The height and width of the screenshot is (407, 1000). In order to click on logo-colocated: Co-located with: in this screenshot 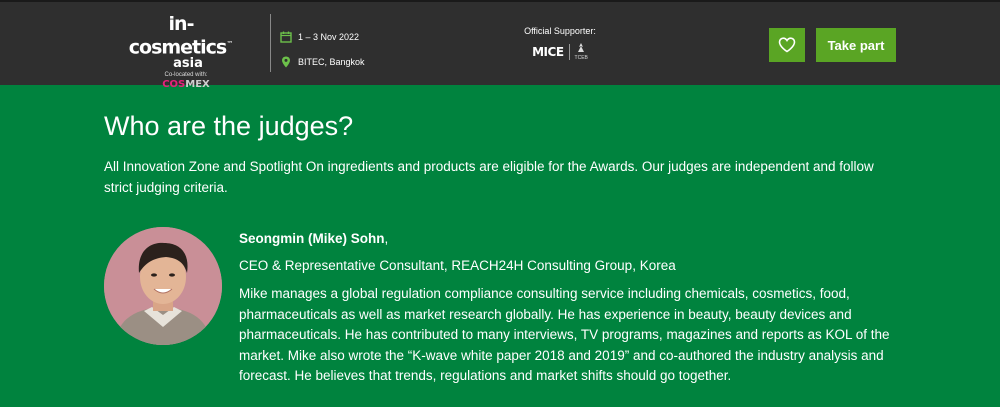, I will do `click(186, 75)`.